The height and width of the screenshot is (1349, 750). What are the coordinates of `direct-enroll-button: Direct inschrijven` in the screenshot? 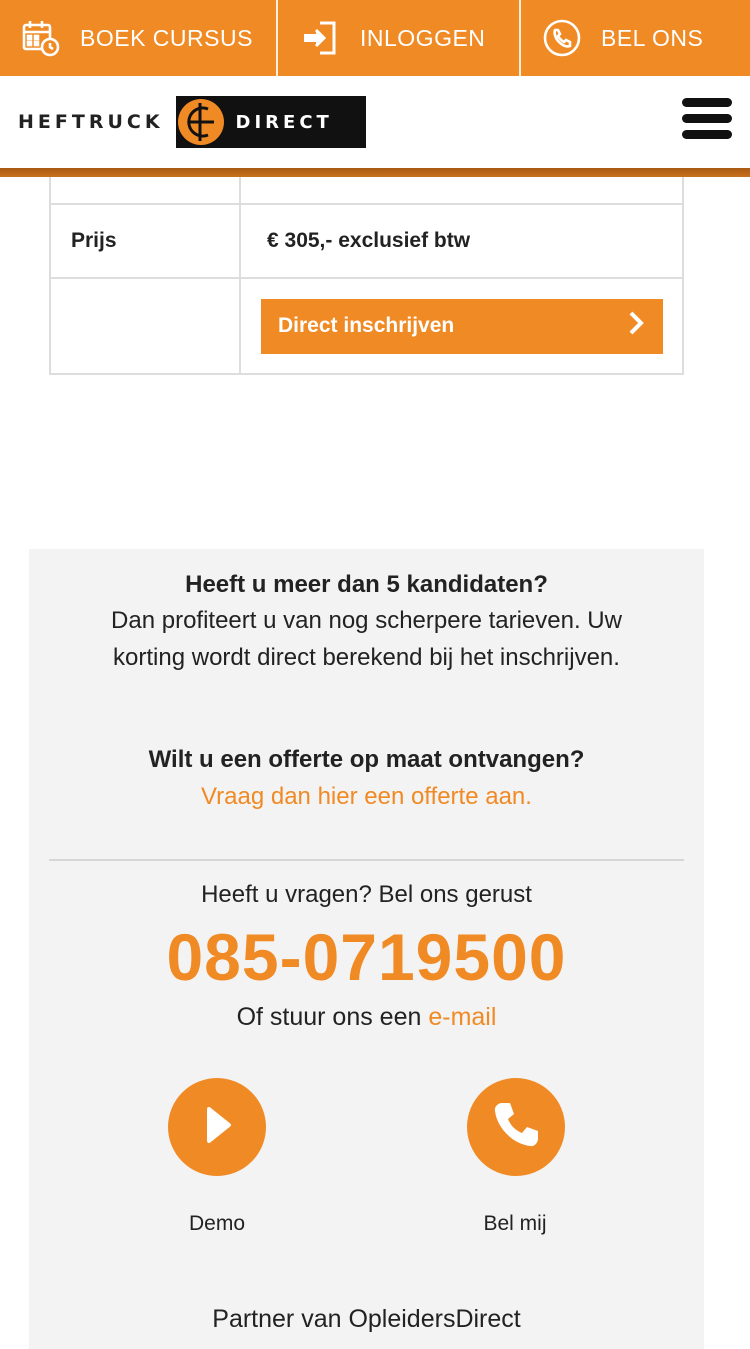 It's located at (462, 326).